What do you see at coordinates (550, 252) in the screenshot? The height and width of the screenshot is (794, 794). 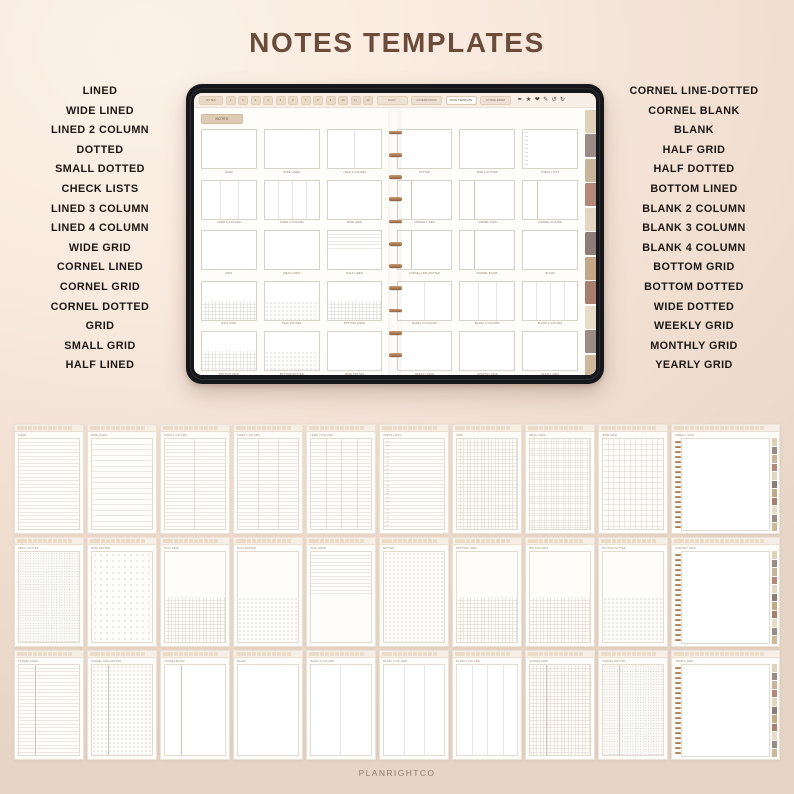 I see `template-thumbnail: BLANK` at bounding box center [550, 252].